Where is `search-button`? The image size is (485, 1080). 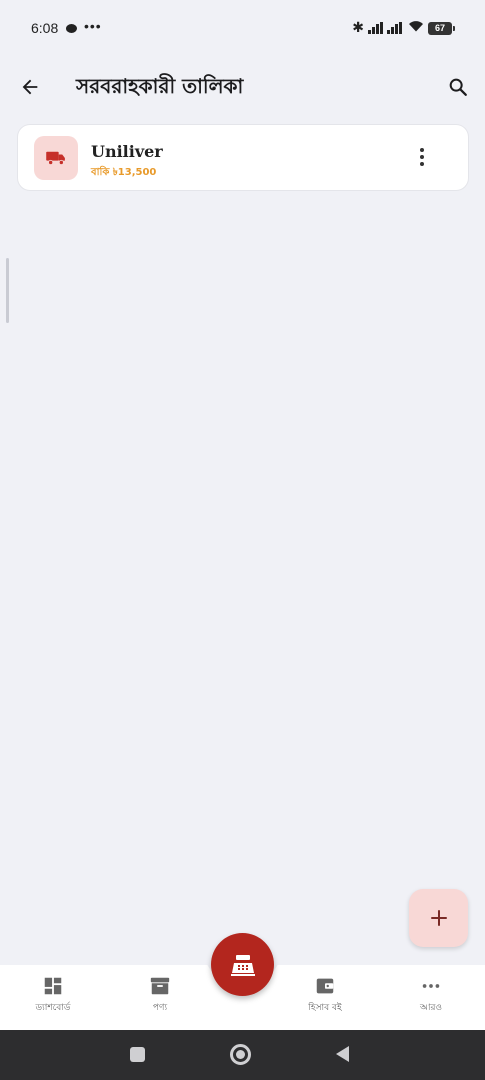
search-button is located at coordinates (458, 87).